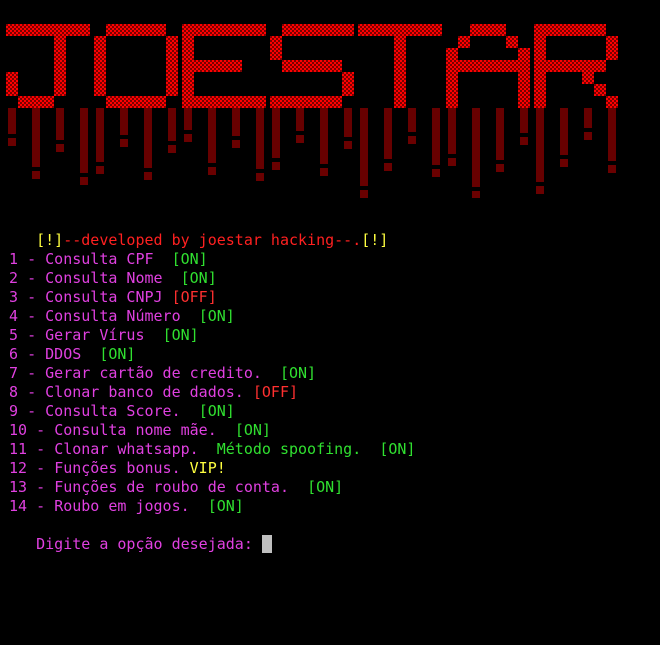  Describe the element at coordinates (162, 373) in the screenshot. I see `menu-item-label: Gerar cartão de credito.` at that location.